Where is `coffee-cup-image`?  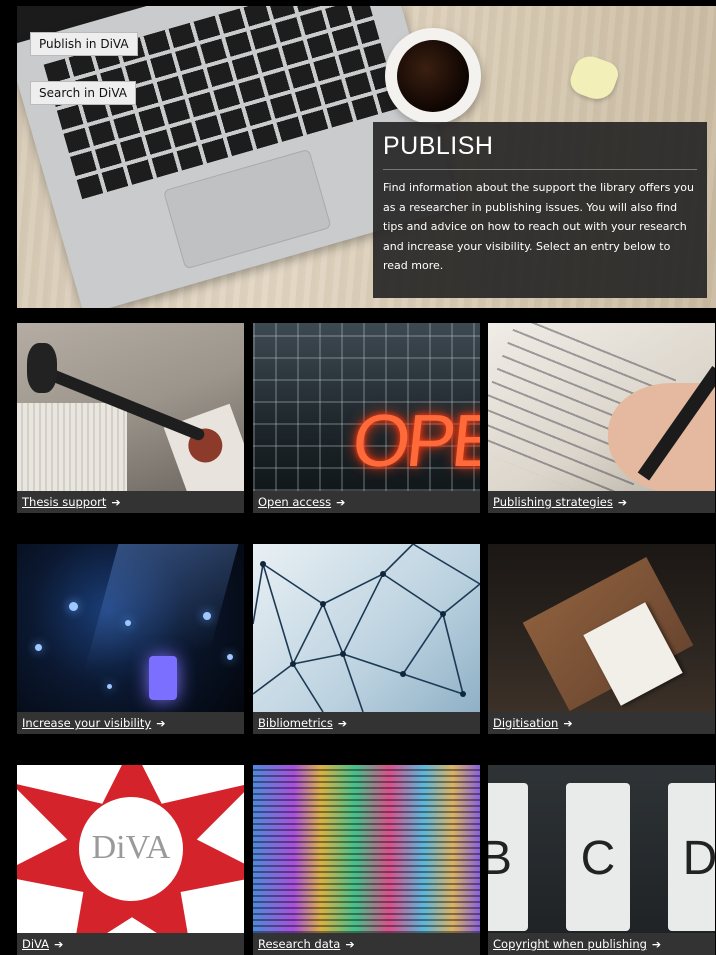
coffee-cup-image is located at coordinates (433, 76).